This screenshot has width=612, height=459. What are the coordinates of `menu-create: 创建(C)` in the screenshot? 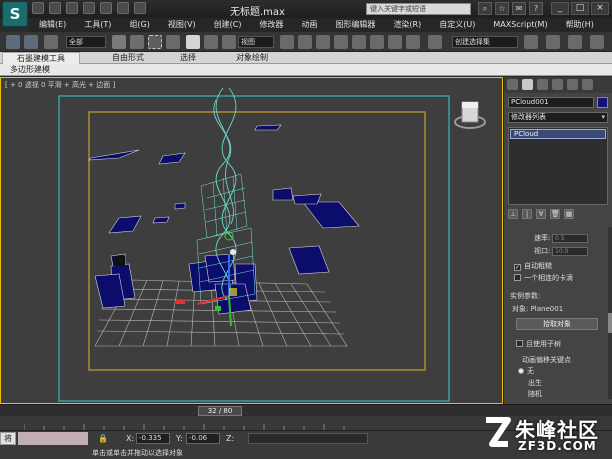 It's located at (228, 25).